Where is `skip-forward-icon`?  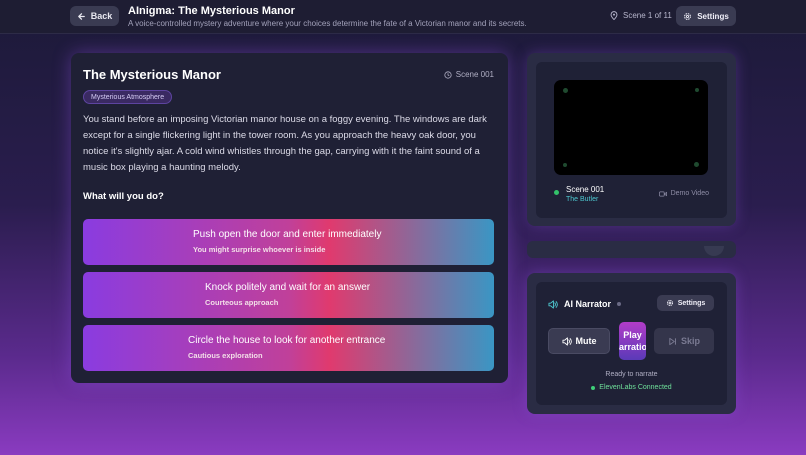 skip-forward-icon is located at coordinates (672, 341).